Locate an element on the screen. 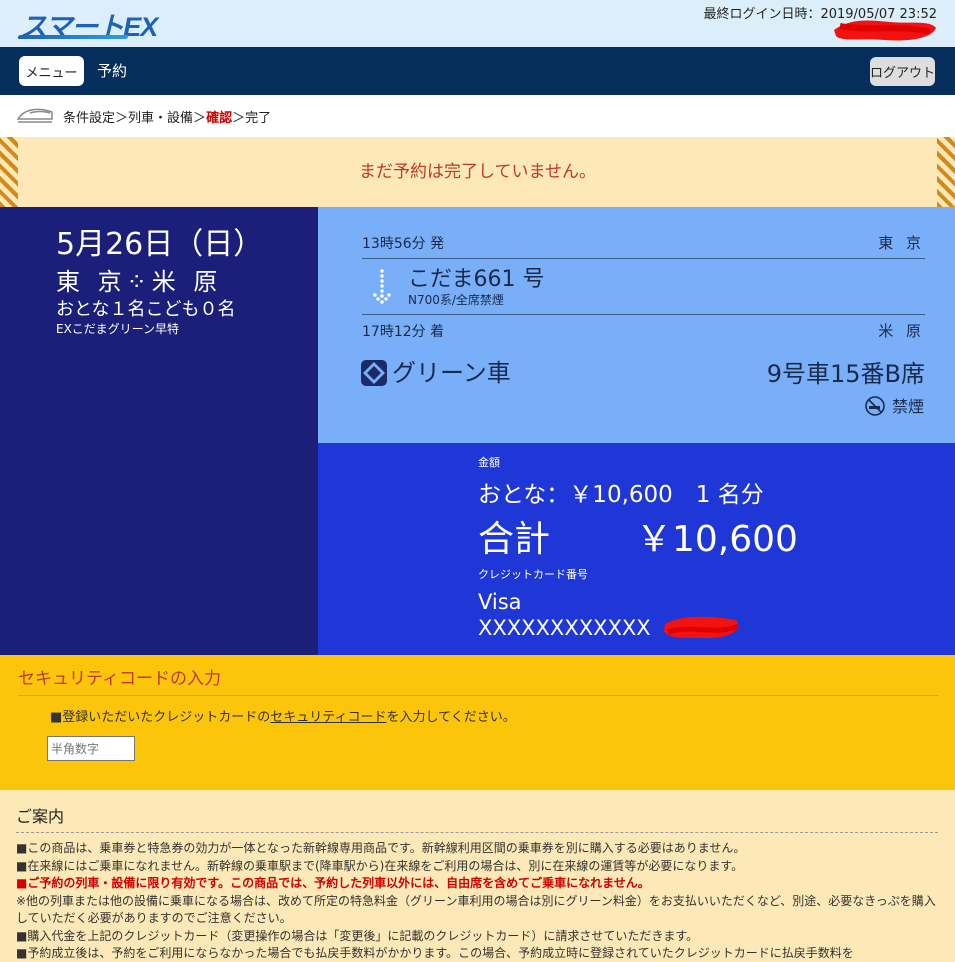  car-class: グリーン車 is located at coordinates (451, 373).